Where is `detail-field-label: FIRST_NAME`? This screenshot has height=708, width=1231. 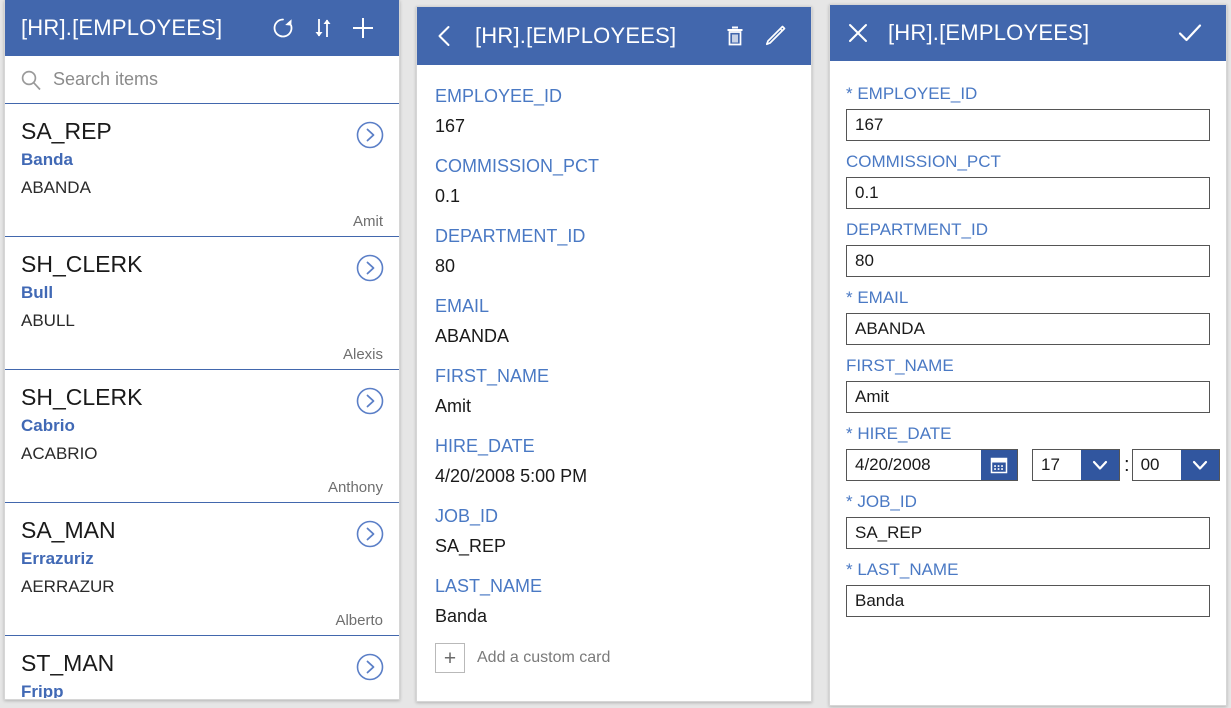
detail-field-label: FIRST_NAME is located at coordinates (492, 376).